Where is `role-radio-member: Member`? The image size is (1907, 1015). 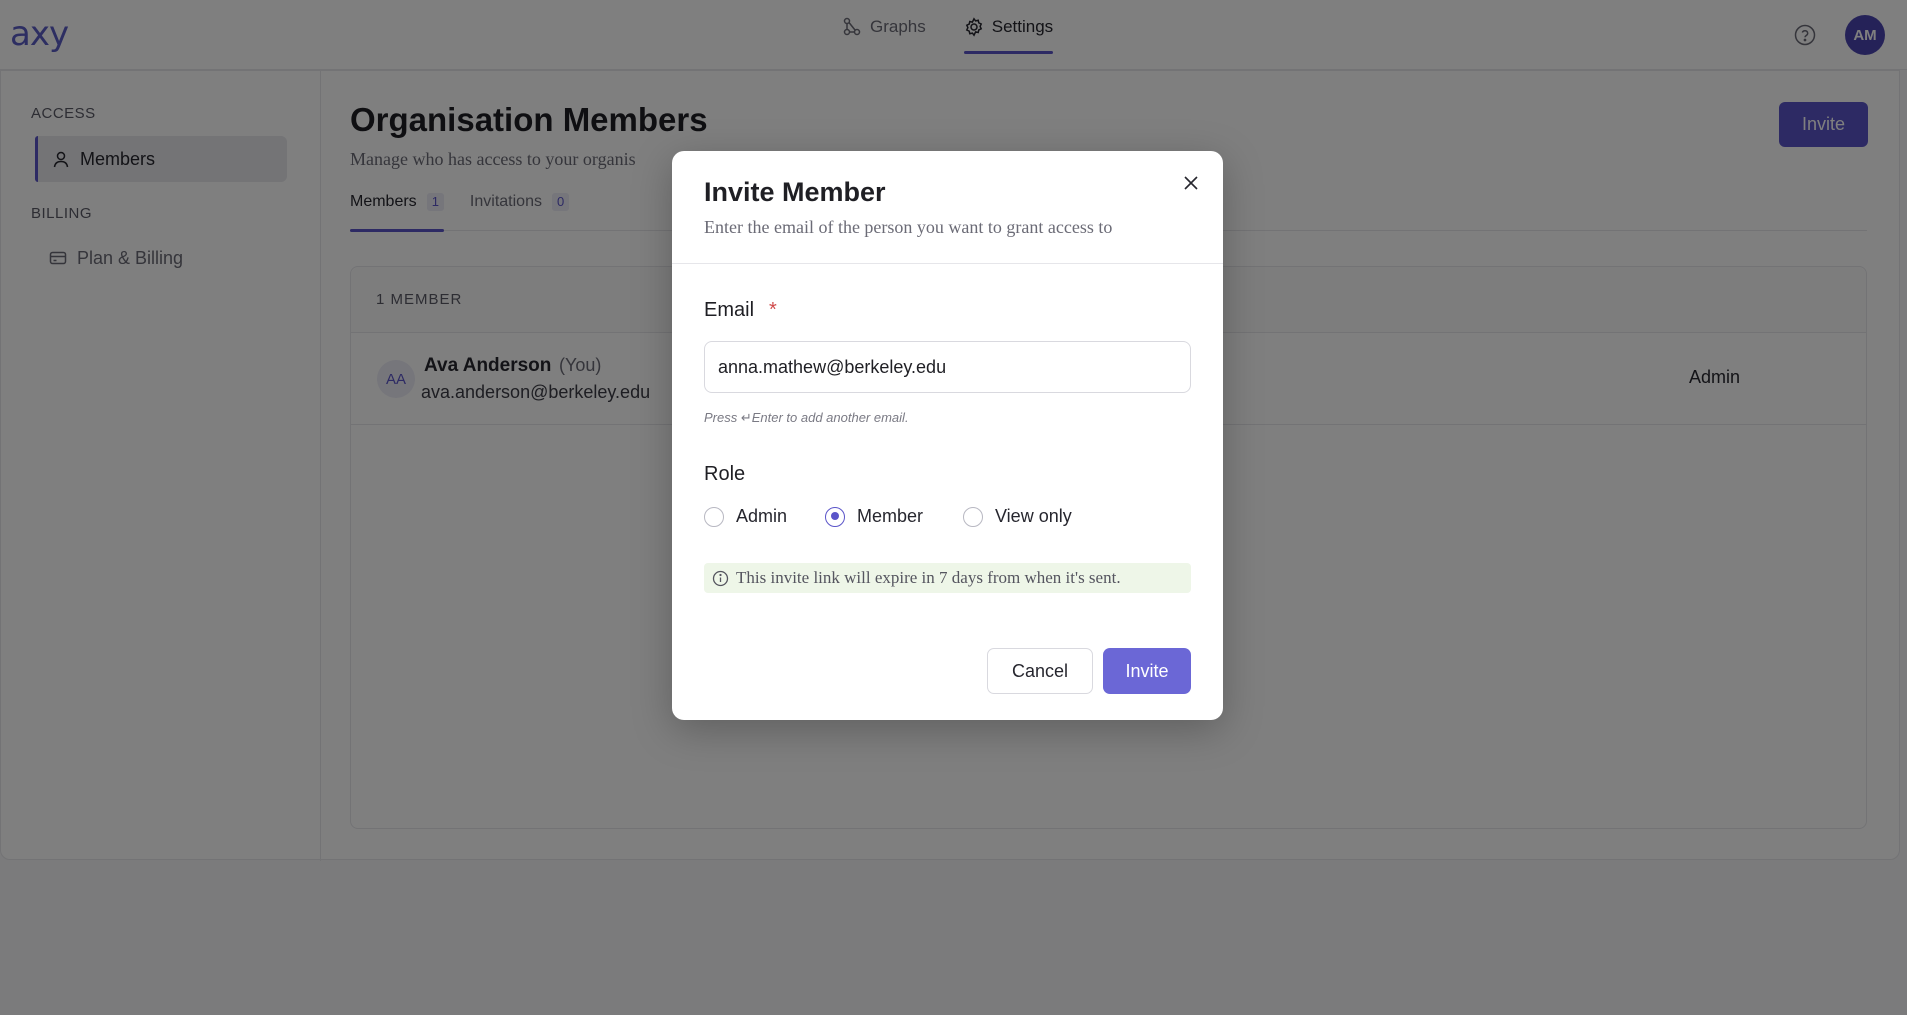
role-radio-member: Member is located at coordinates (874, 516).